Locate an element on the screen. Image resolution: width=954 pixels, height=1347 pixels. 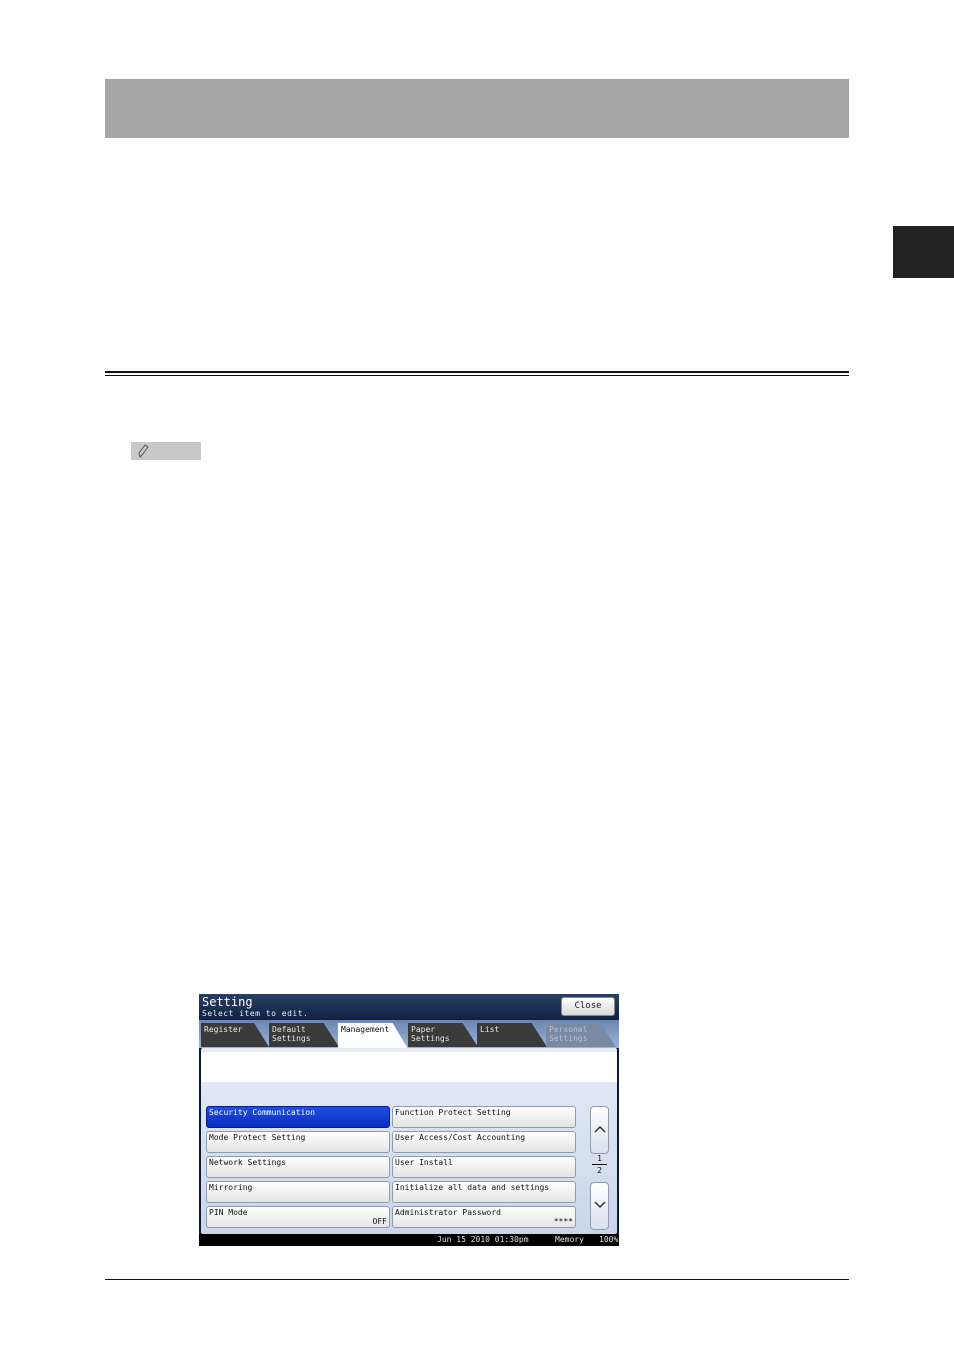
page-current: 1 is located at coordinates (599, 1158).